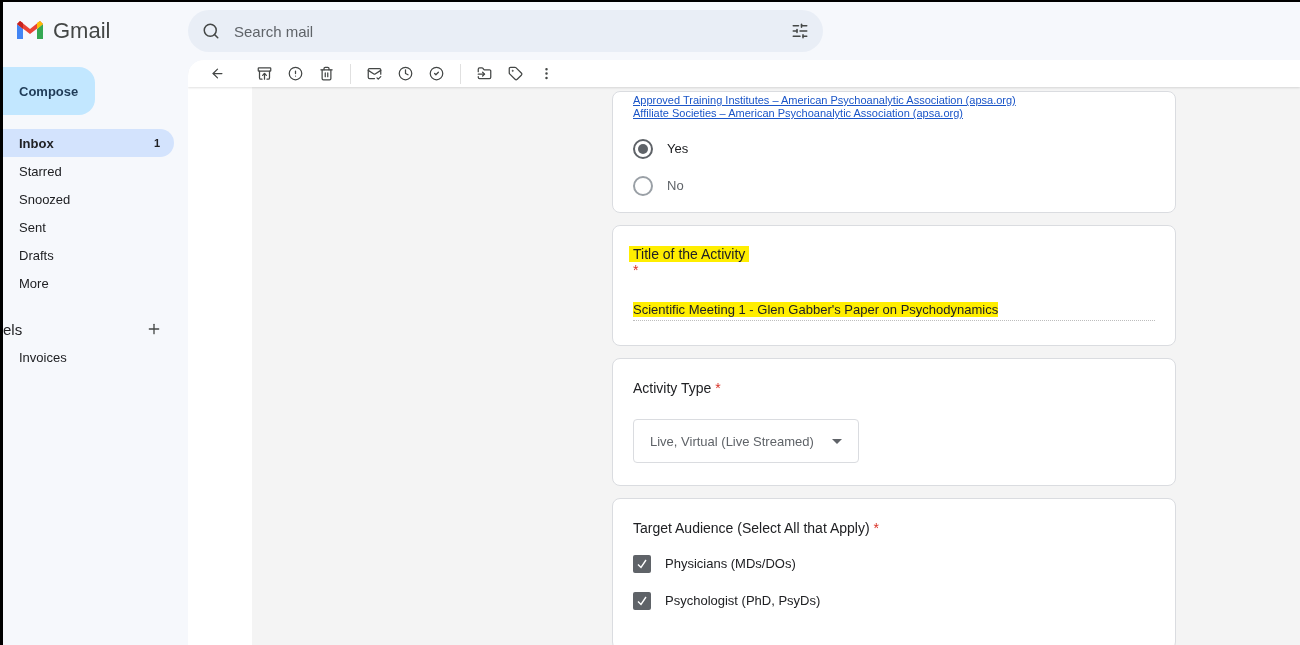 This screenshot has height=645, width=1300. I want to click on question-title: Title of the Activity, so click(689, 254).